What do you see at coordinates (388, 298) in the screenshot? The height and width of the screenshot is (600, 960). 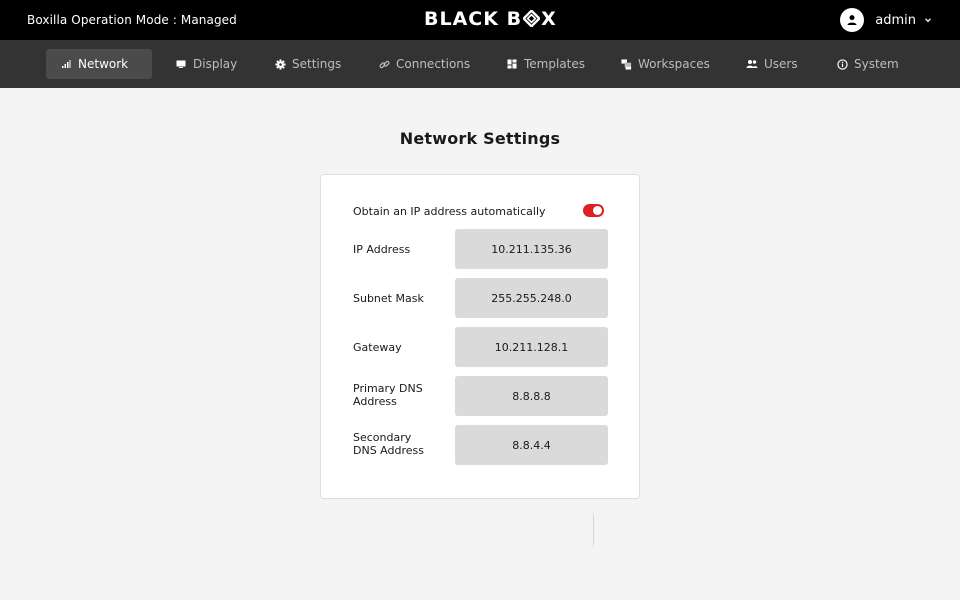 I see `subnet-mask-label: Subnet Mask` at bounding box center [388, 298].